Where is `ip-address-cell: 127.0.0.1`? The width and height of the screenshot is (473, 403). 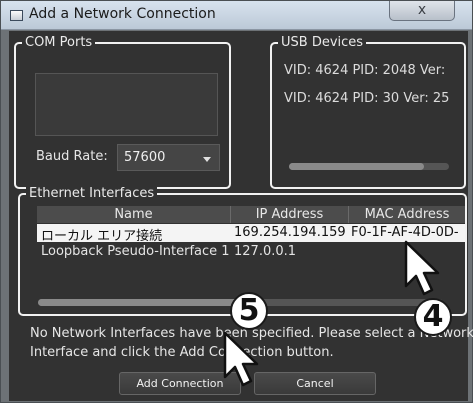
ip-address-cell: 127.0.0.1 is located at coordinates (265, 251).